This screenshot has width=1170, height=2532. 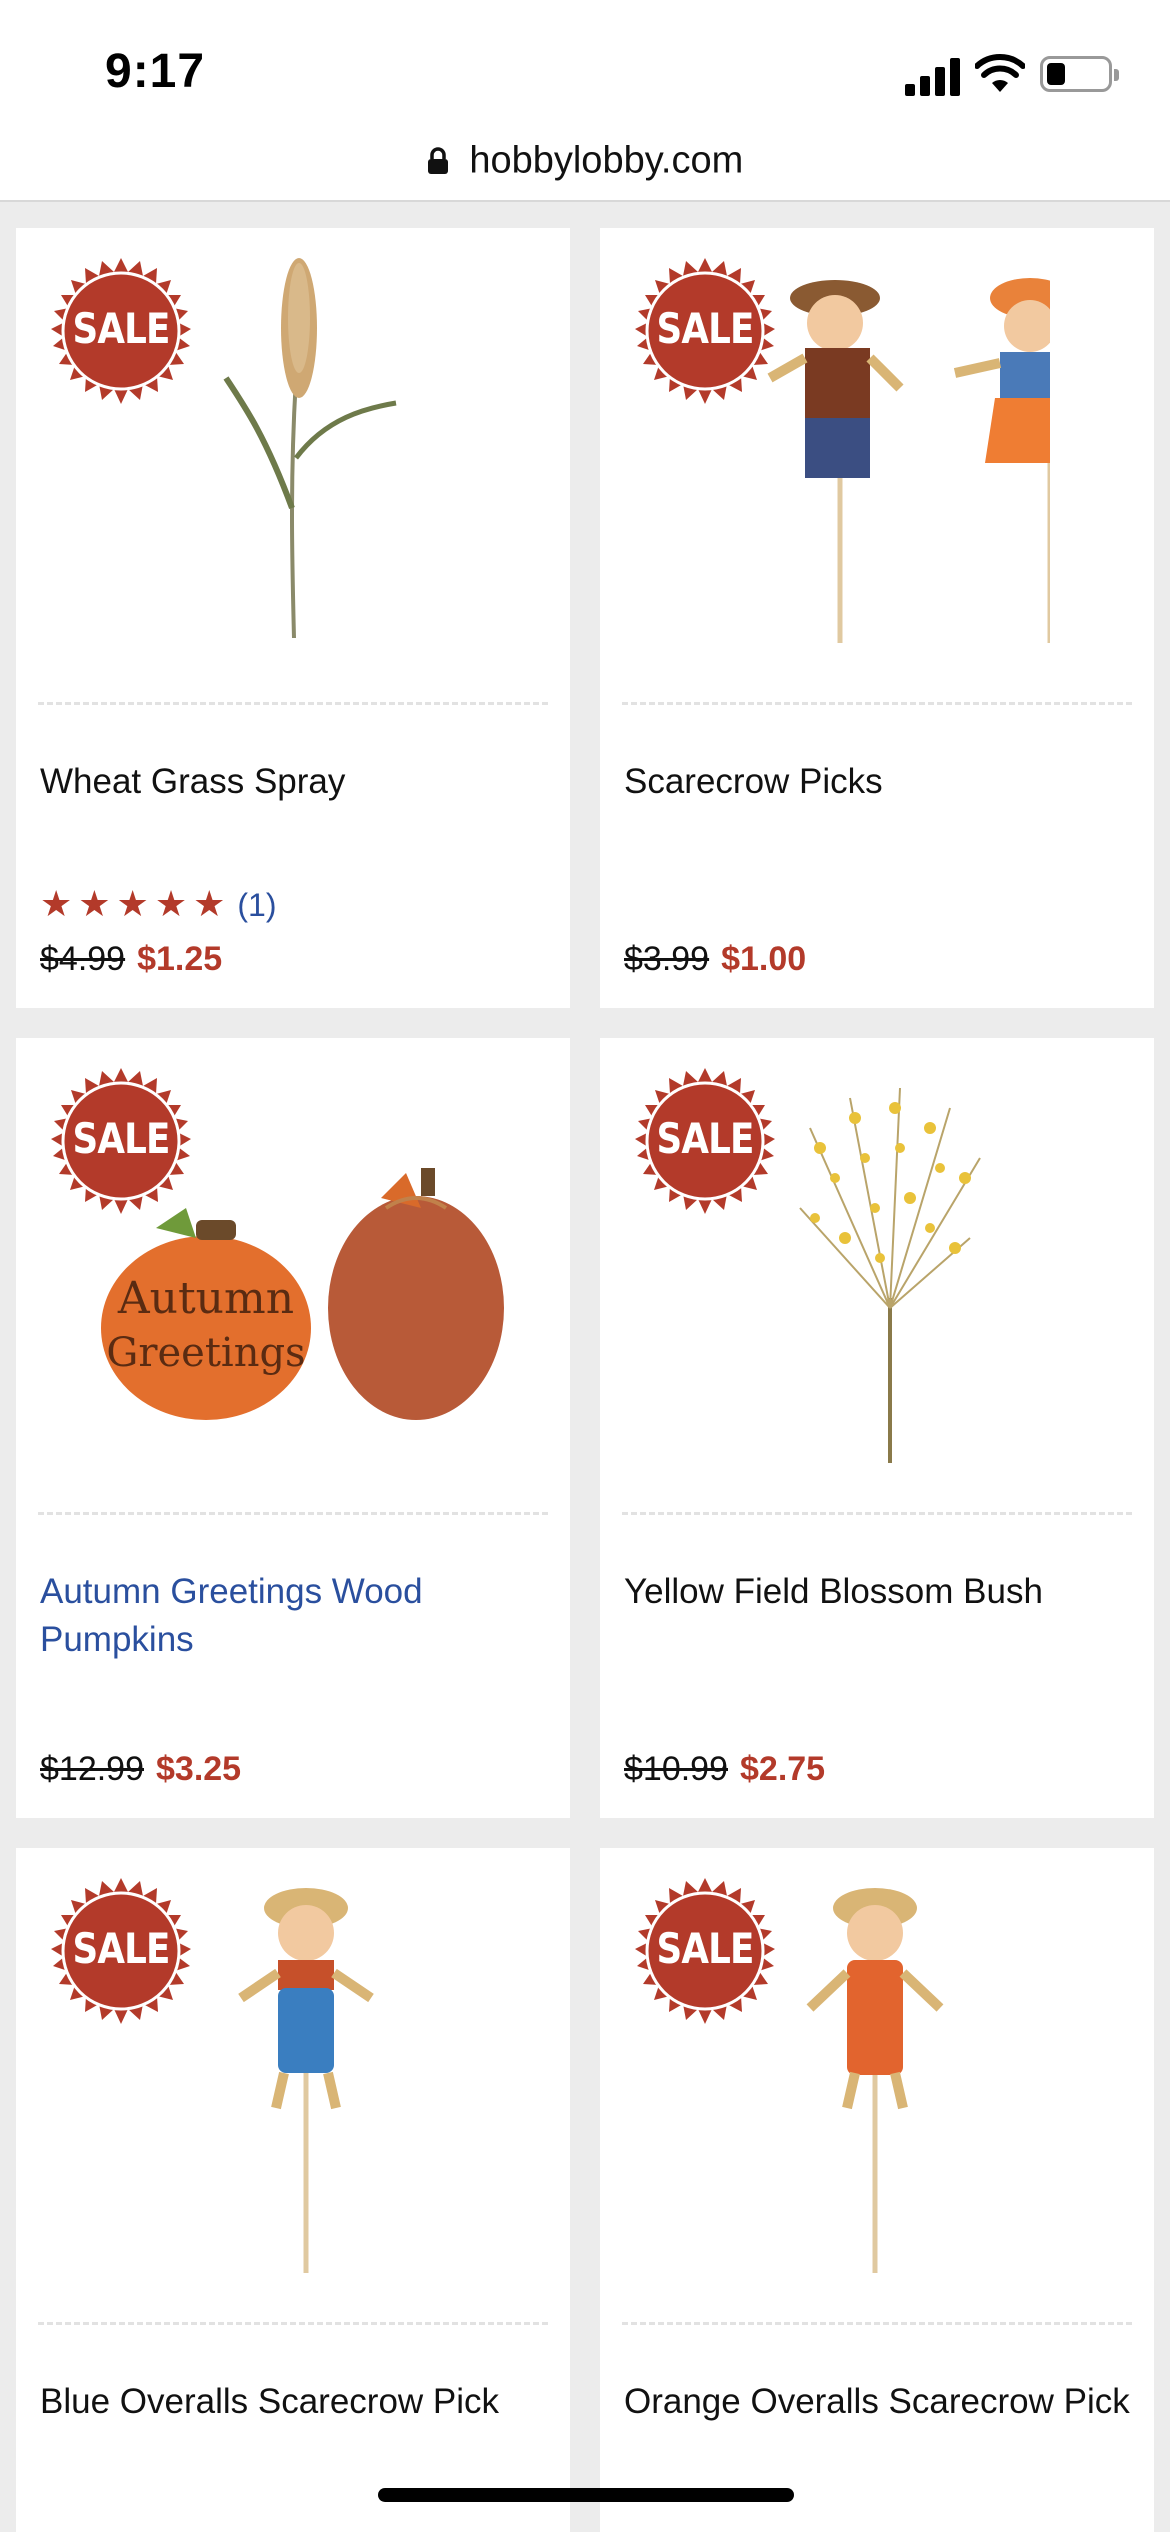 I want to click on clock: 9:17, so click(x=155, y=71).